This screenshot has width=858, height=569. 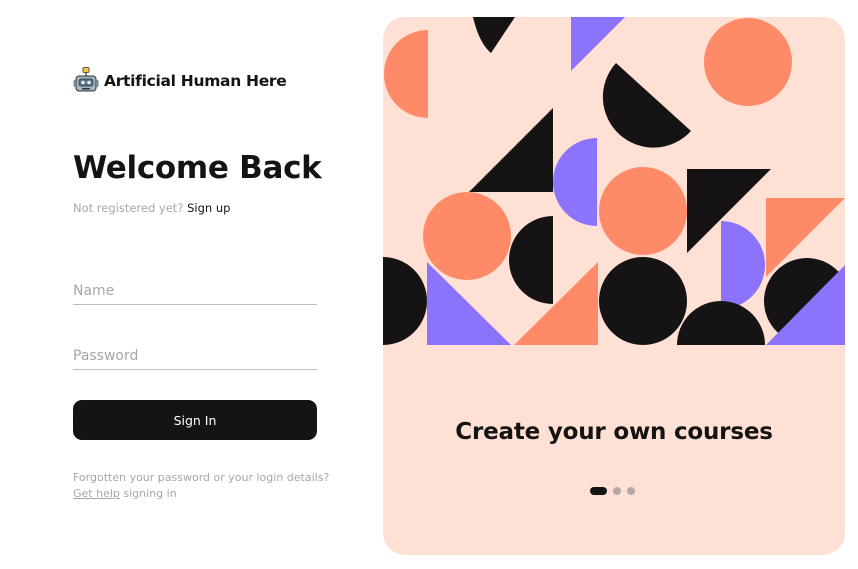 I want to click on get-help-link: Get help, so click(x=96, y=493).